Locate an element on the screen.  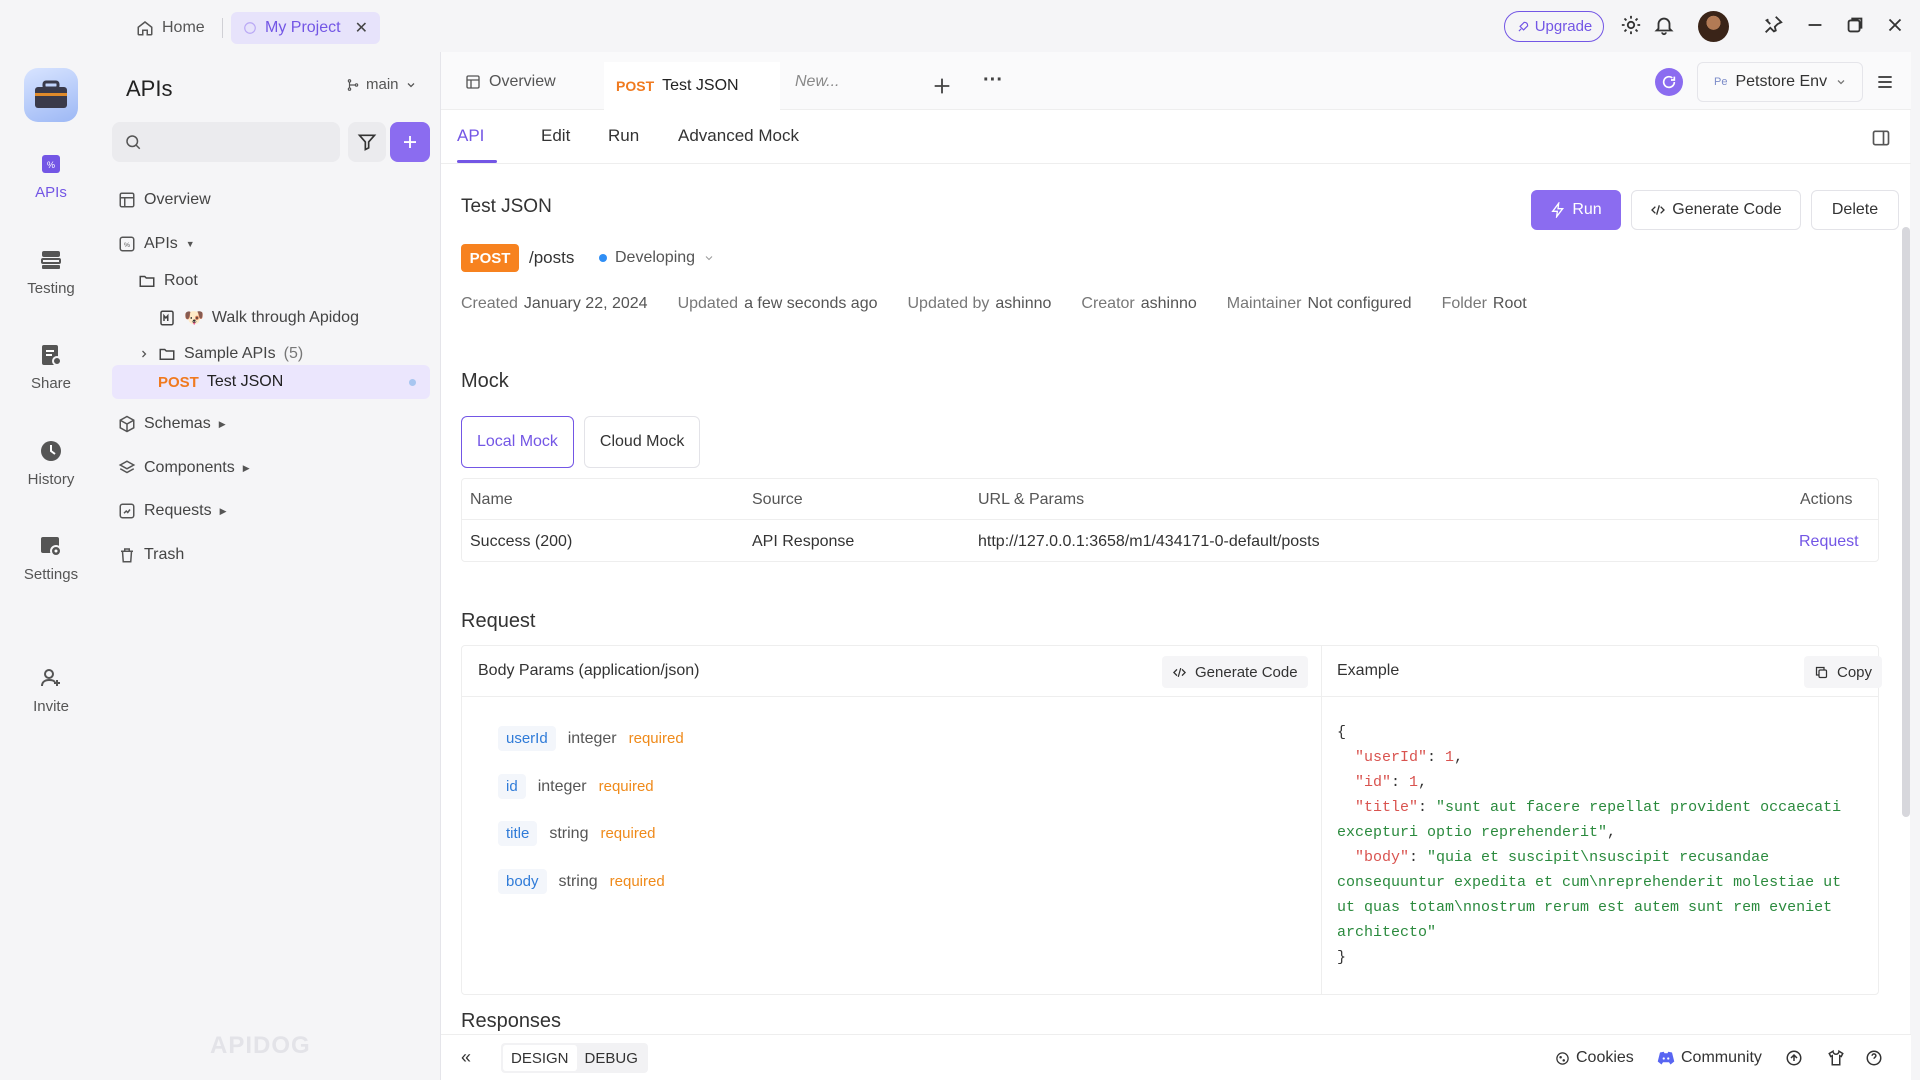
upgrade-label: Upgrade is located at coordinates (1563, 26).